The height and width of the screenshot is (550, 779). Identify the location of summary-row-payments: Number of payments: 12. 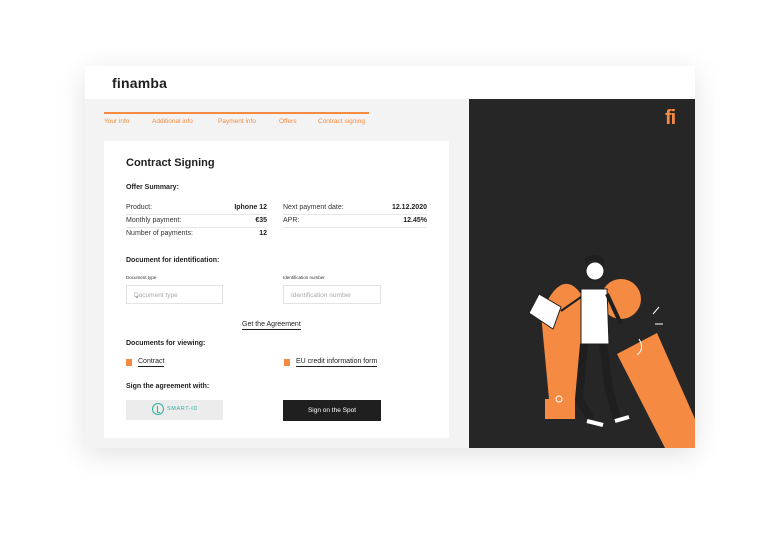
(196, 234).